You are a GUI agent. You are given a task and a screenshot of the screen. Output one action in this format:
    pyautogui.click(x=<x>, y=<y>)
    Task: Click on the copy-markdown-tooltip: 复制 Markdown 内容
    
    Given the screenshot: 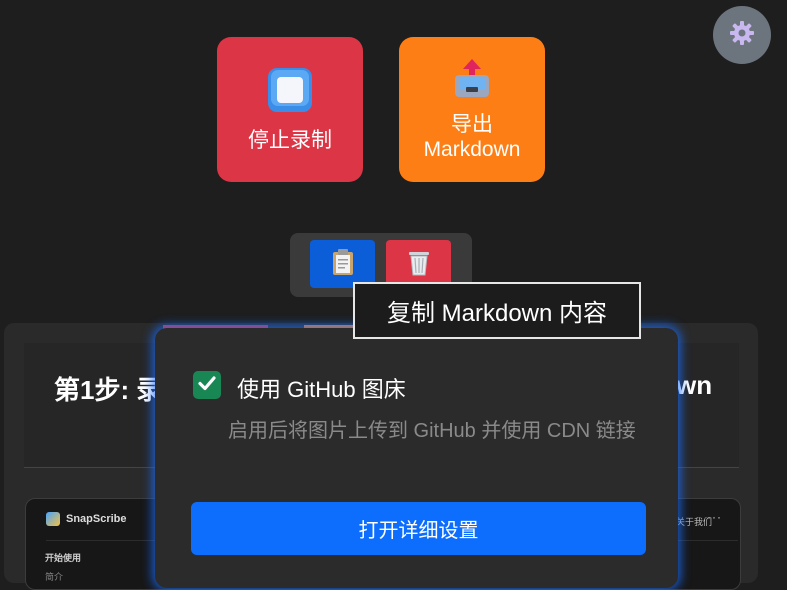 What is the action you would take?
    pyautogui.click(x=497, y=310)
    